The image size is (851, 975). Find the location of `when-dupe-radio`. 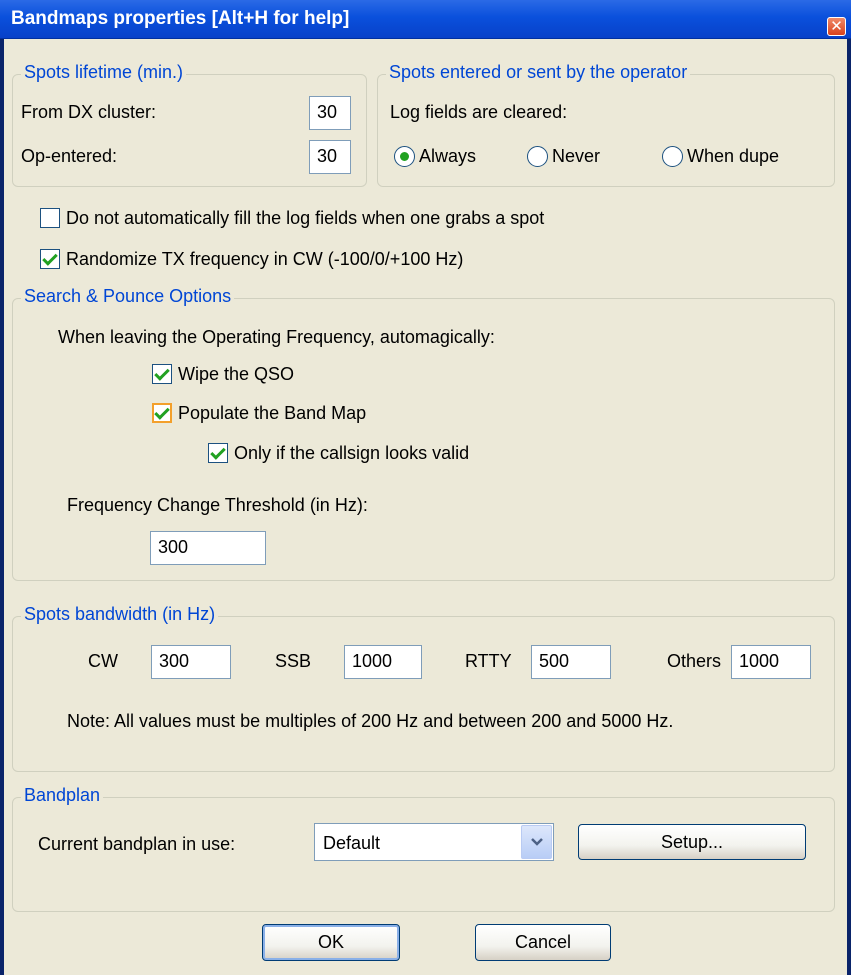

when-dupe-radio is located at coordinates (672, 156).